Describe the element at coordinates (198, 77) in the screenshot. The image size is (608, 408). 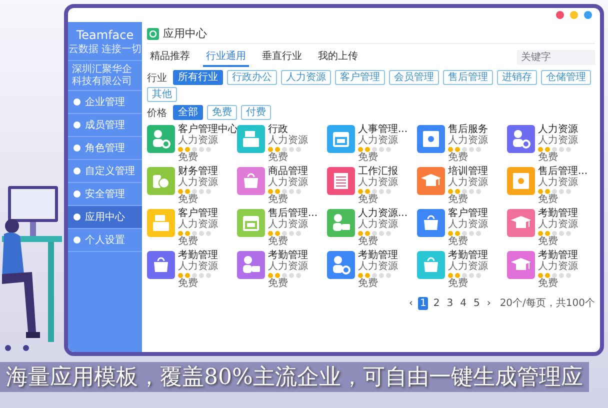
I see `filter-chip: 所有行业` at that location.